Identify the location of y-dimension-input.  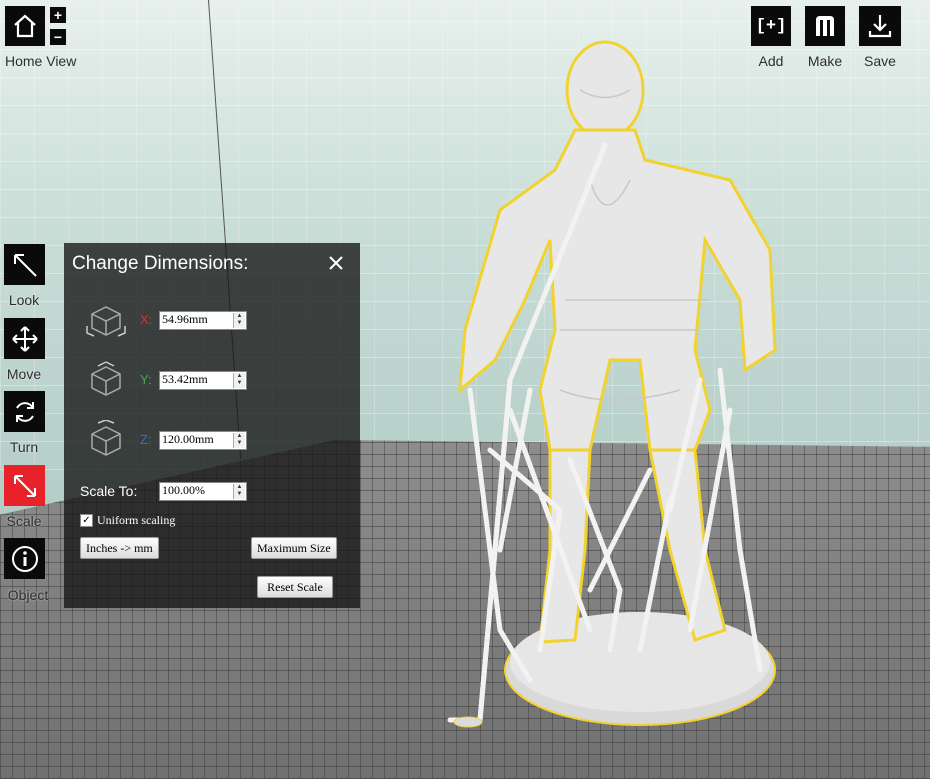
(196, 379).